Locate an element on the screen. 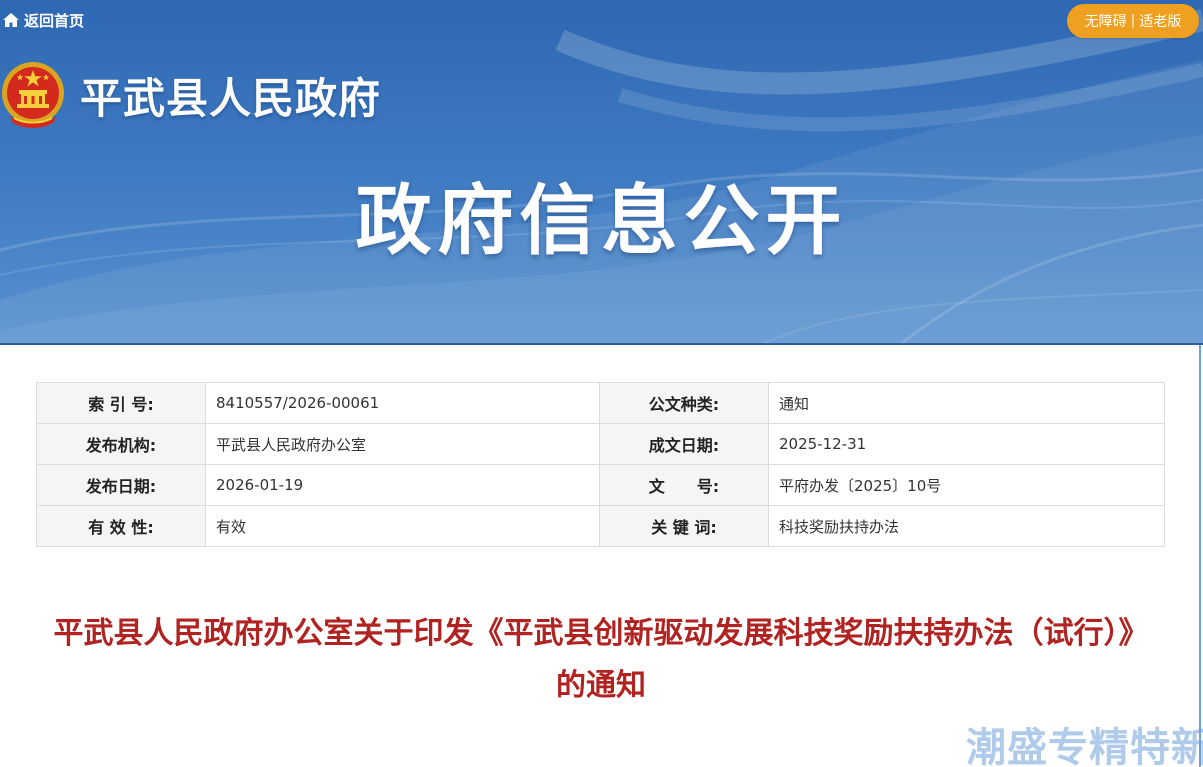  elderly-mode-button: 适老版 is located at coordinates (1160, 21).